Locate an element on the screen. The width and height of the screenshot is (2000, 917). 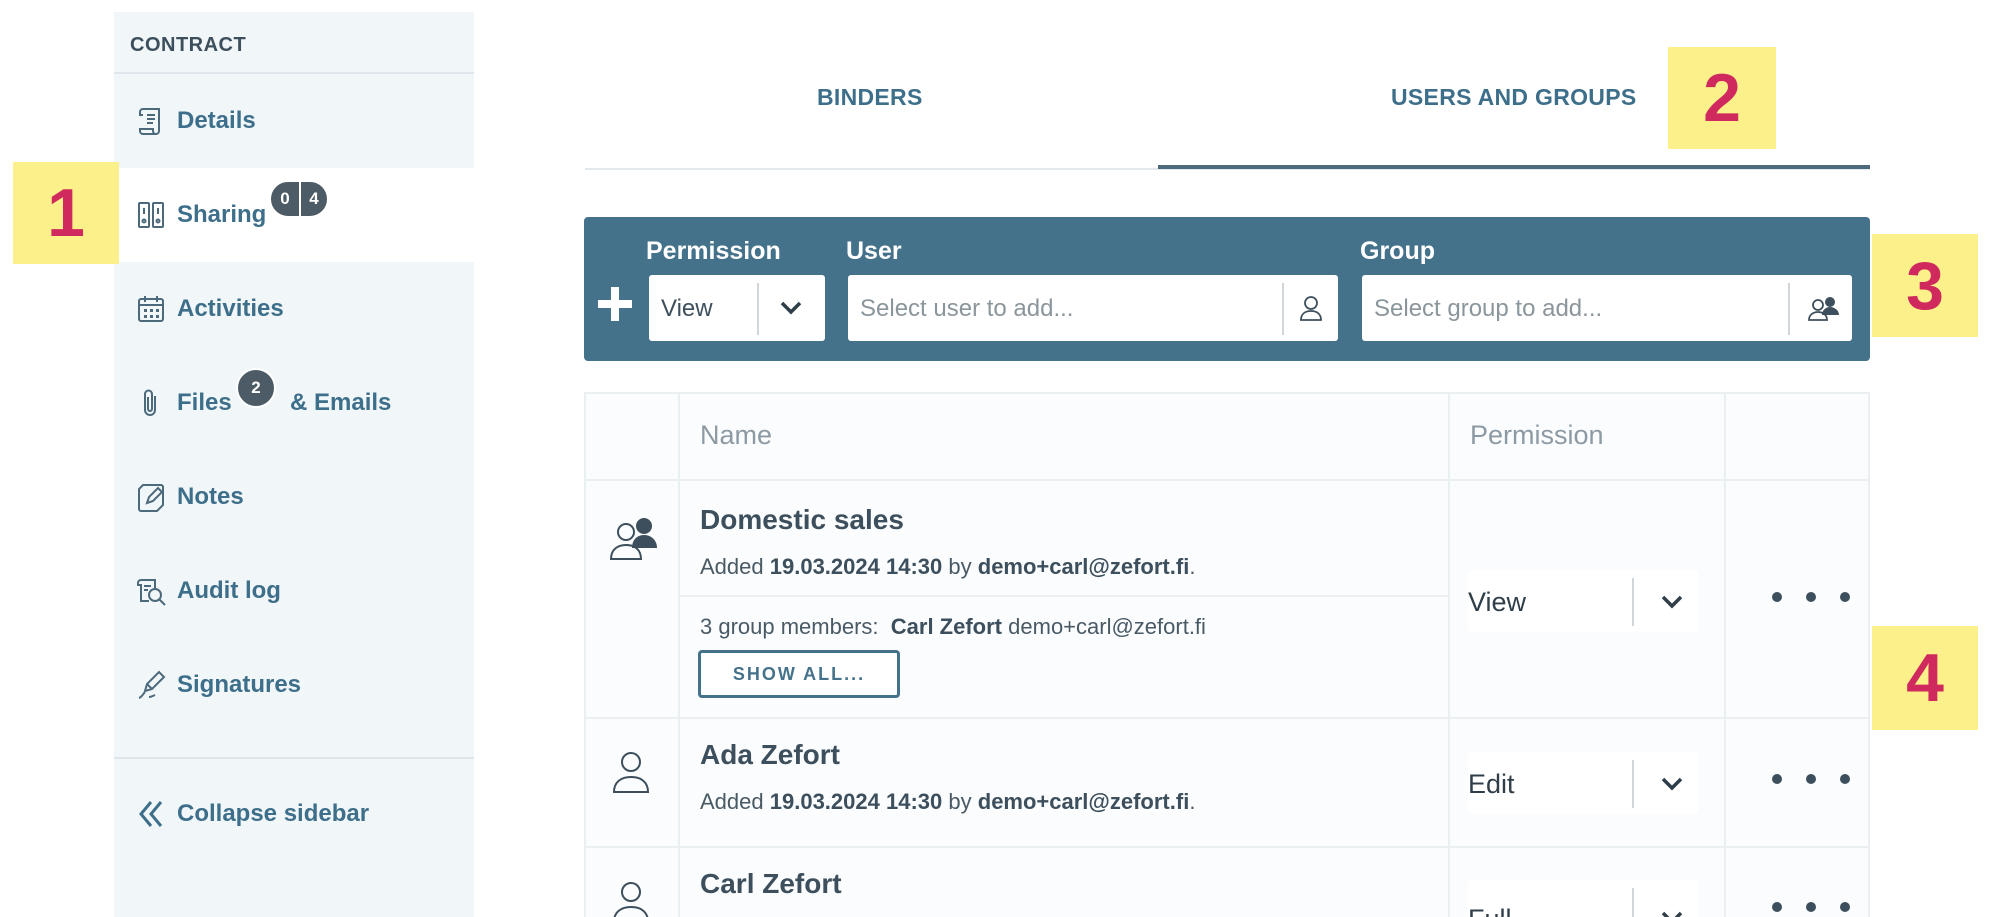
members-count: 3 group members: is located at coordinates (789, 626).